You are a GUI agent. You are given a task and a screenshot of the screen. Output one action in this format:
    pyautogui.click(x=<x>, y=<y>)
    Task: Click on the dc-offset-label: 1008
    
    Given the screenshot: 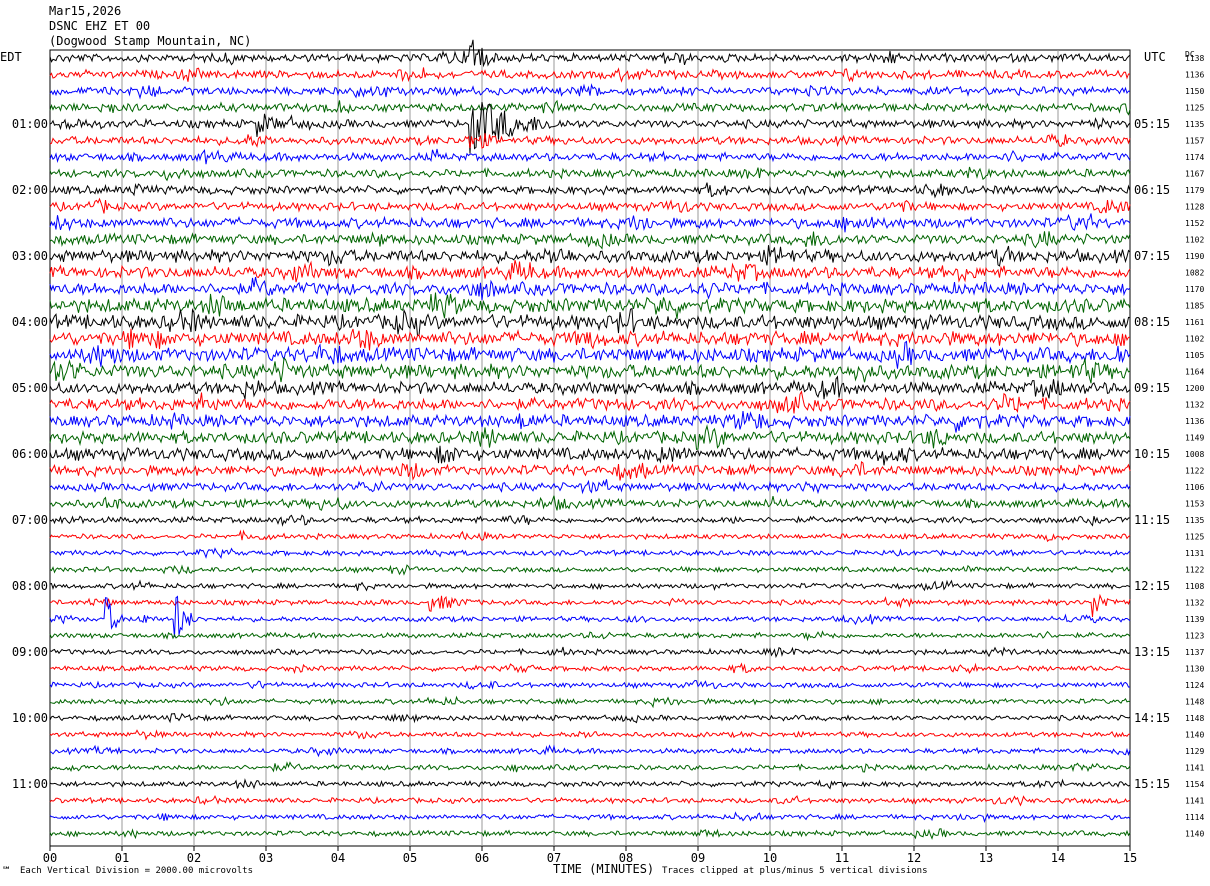 What is the action you would take?
    pyautogui.click(x=1194, y=454)
    